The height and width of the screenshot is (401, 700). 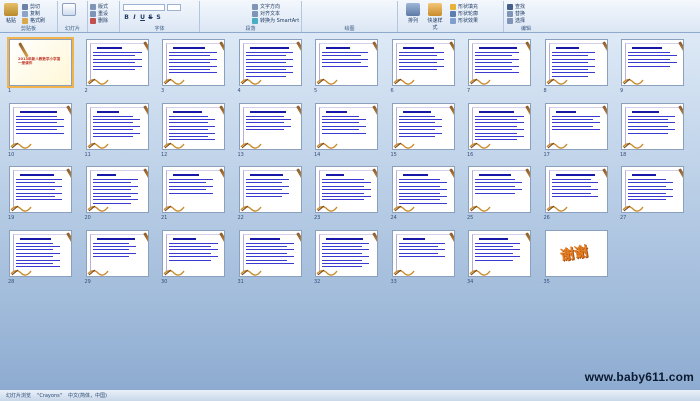 What do you see at coordinates (240, 281) in the screenshot?
I see `slide-number: 31` at bounding box center [240, 281].